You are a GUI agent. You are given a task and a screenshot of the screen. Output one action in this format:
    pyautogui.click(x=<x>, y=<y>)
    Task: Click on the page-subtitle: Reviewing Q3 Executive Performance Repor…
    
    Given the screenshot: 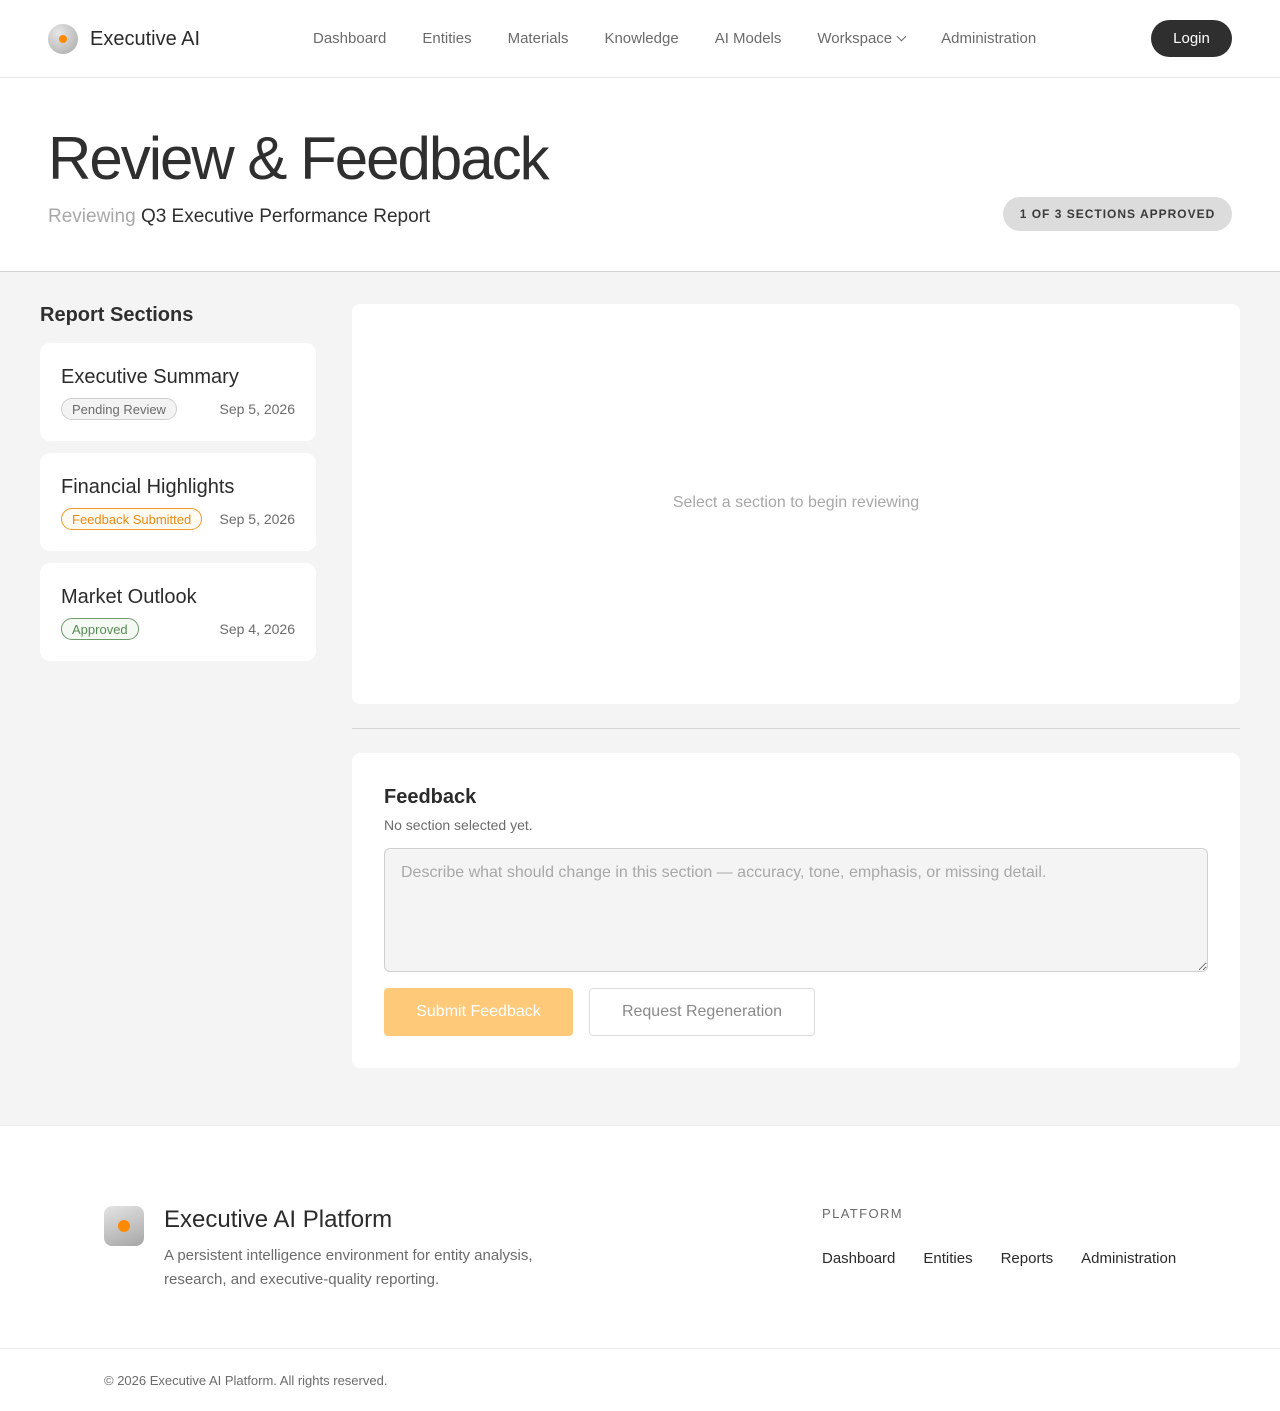 What is the action you would take?
    pyautogui.click(x=239, y=217)
    